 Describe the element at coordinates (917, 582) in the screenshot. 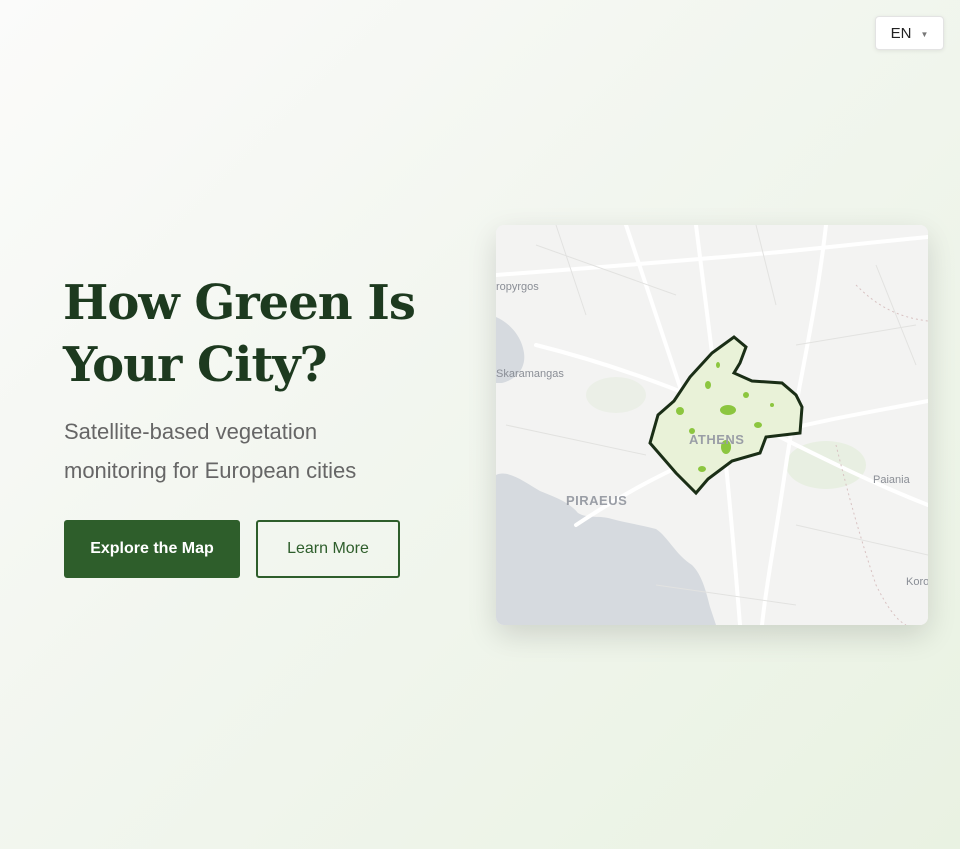

I see `map-label-koropi: Koro` at that location.